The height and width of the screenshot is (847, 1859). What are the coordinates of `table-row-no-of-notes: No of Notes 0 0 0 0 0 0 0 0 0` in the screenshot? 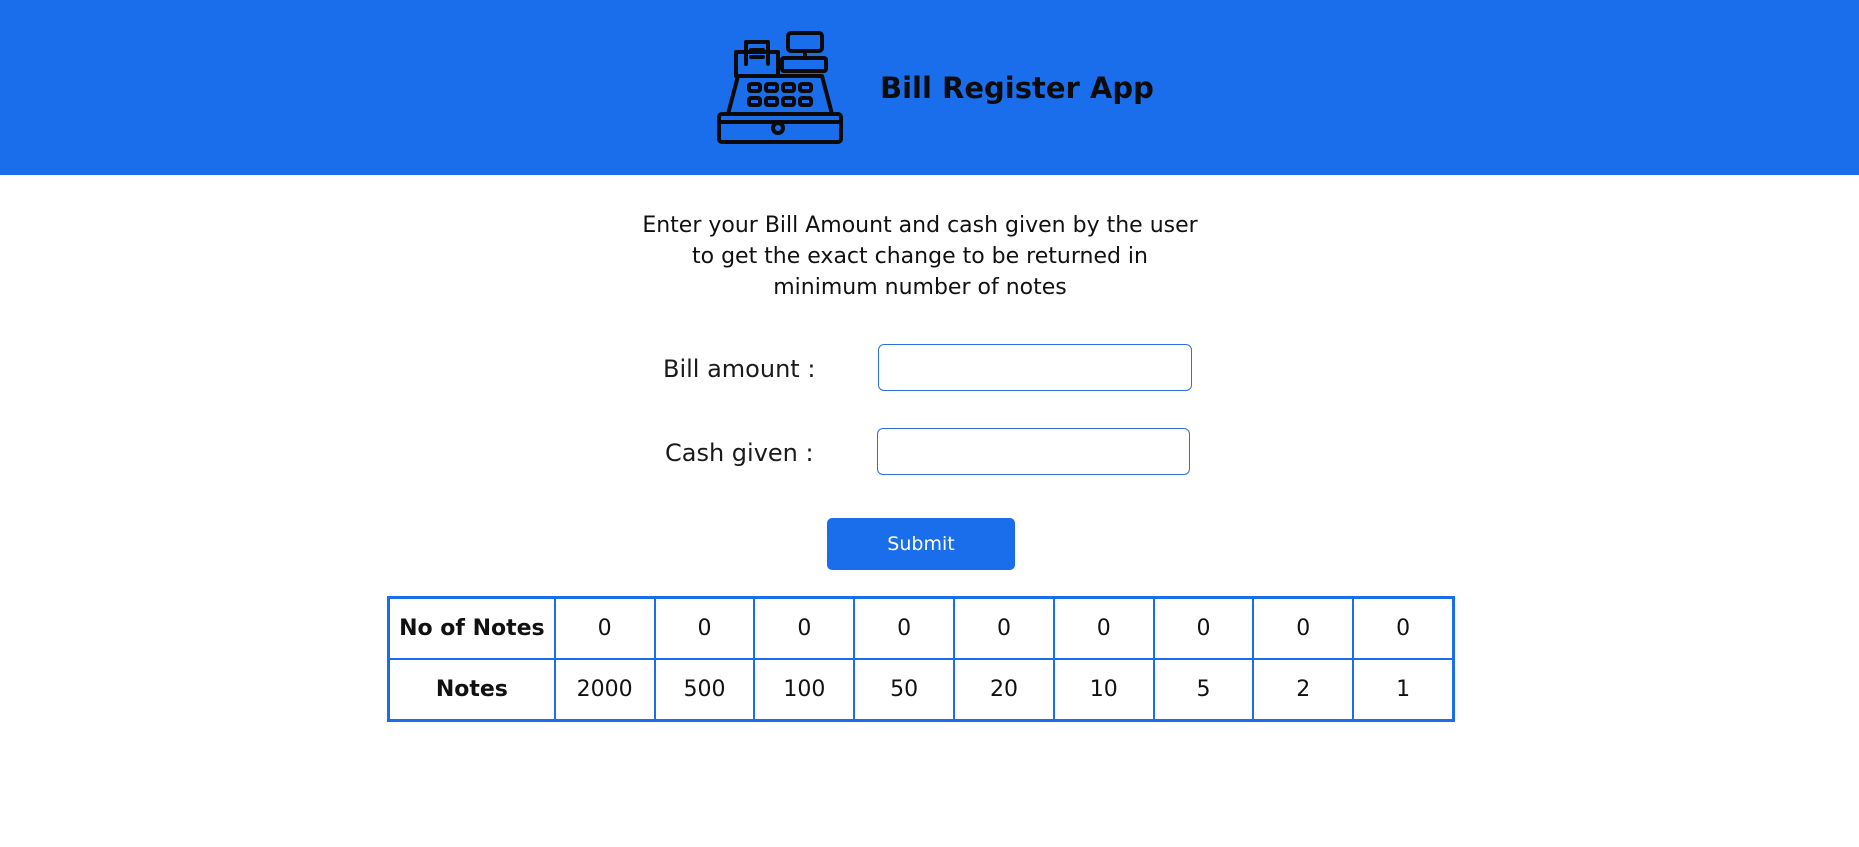 It's located at (921, 628).